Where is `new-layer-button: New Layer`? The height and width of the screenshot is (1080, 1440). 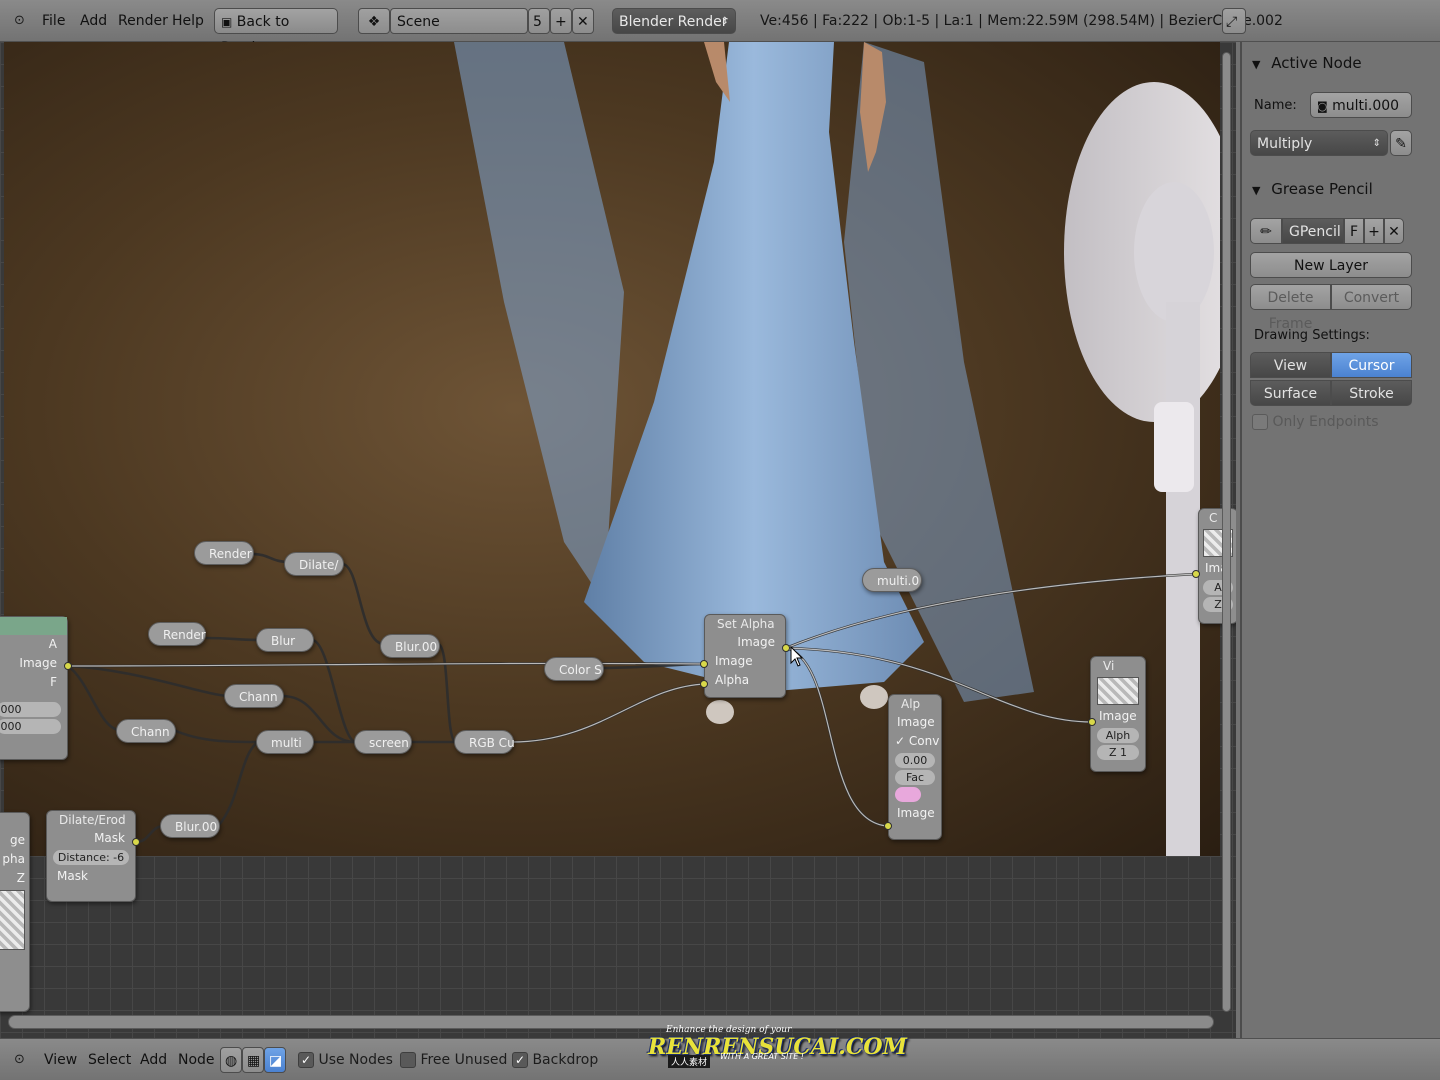
new-layer-button: New Layer is located at coordinates (1331, 265).